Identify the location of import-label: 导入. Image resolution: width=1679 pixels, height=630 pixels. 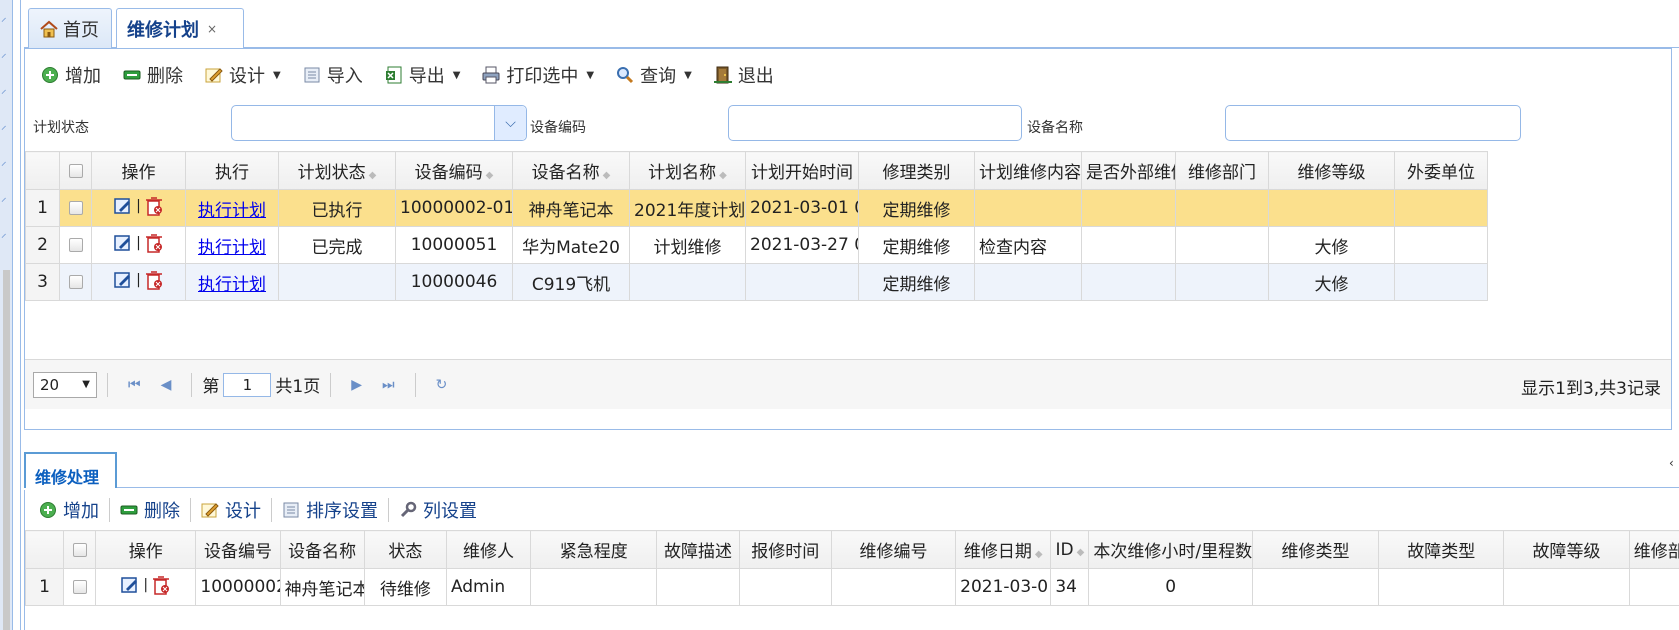
(344, 76).